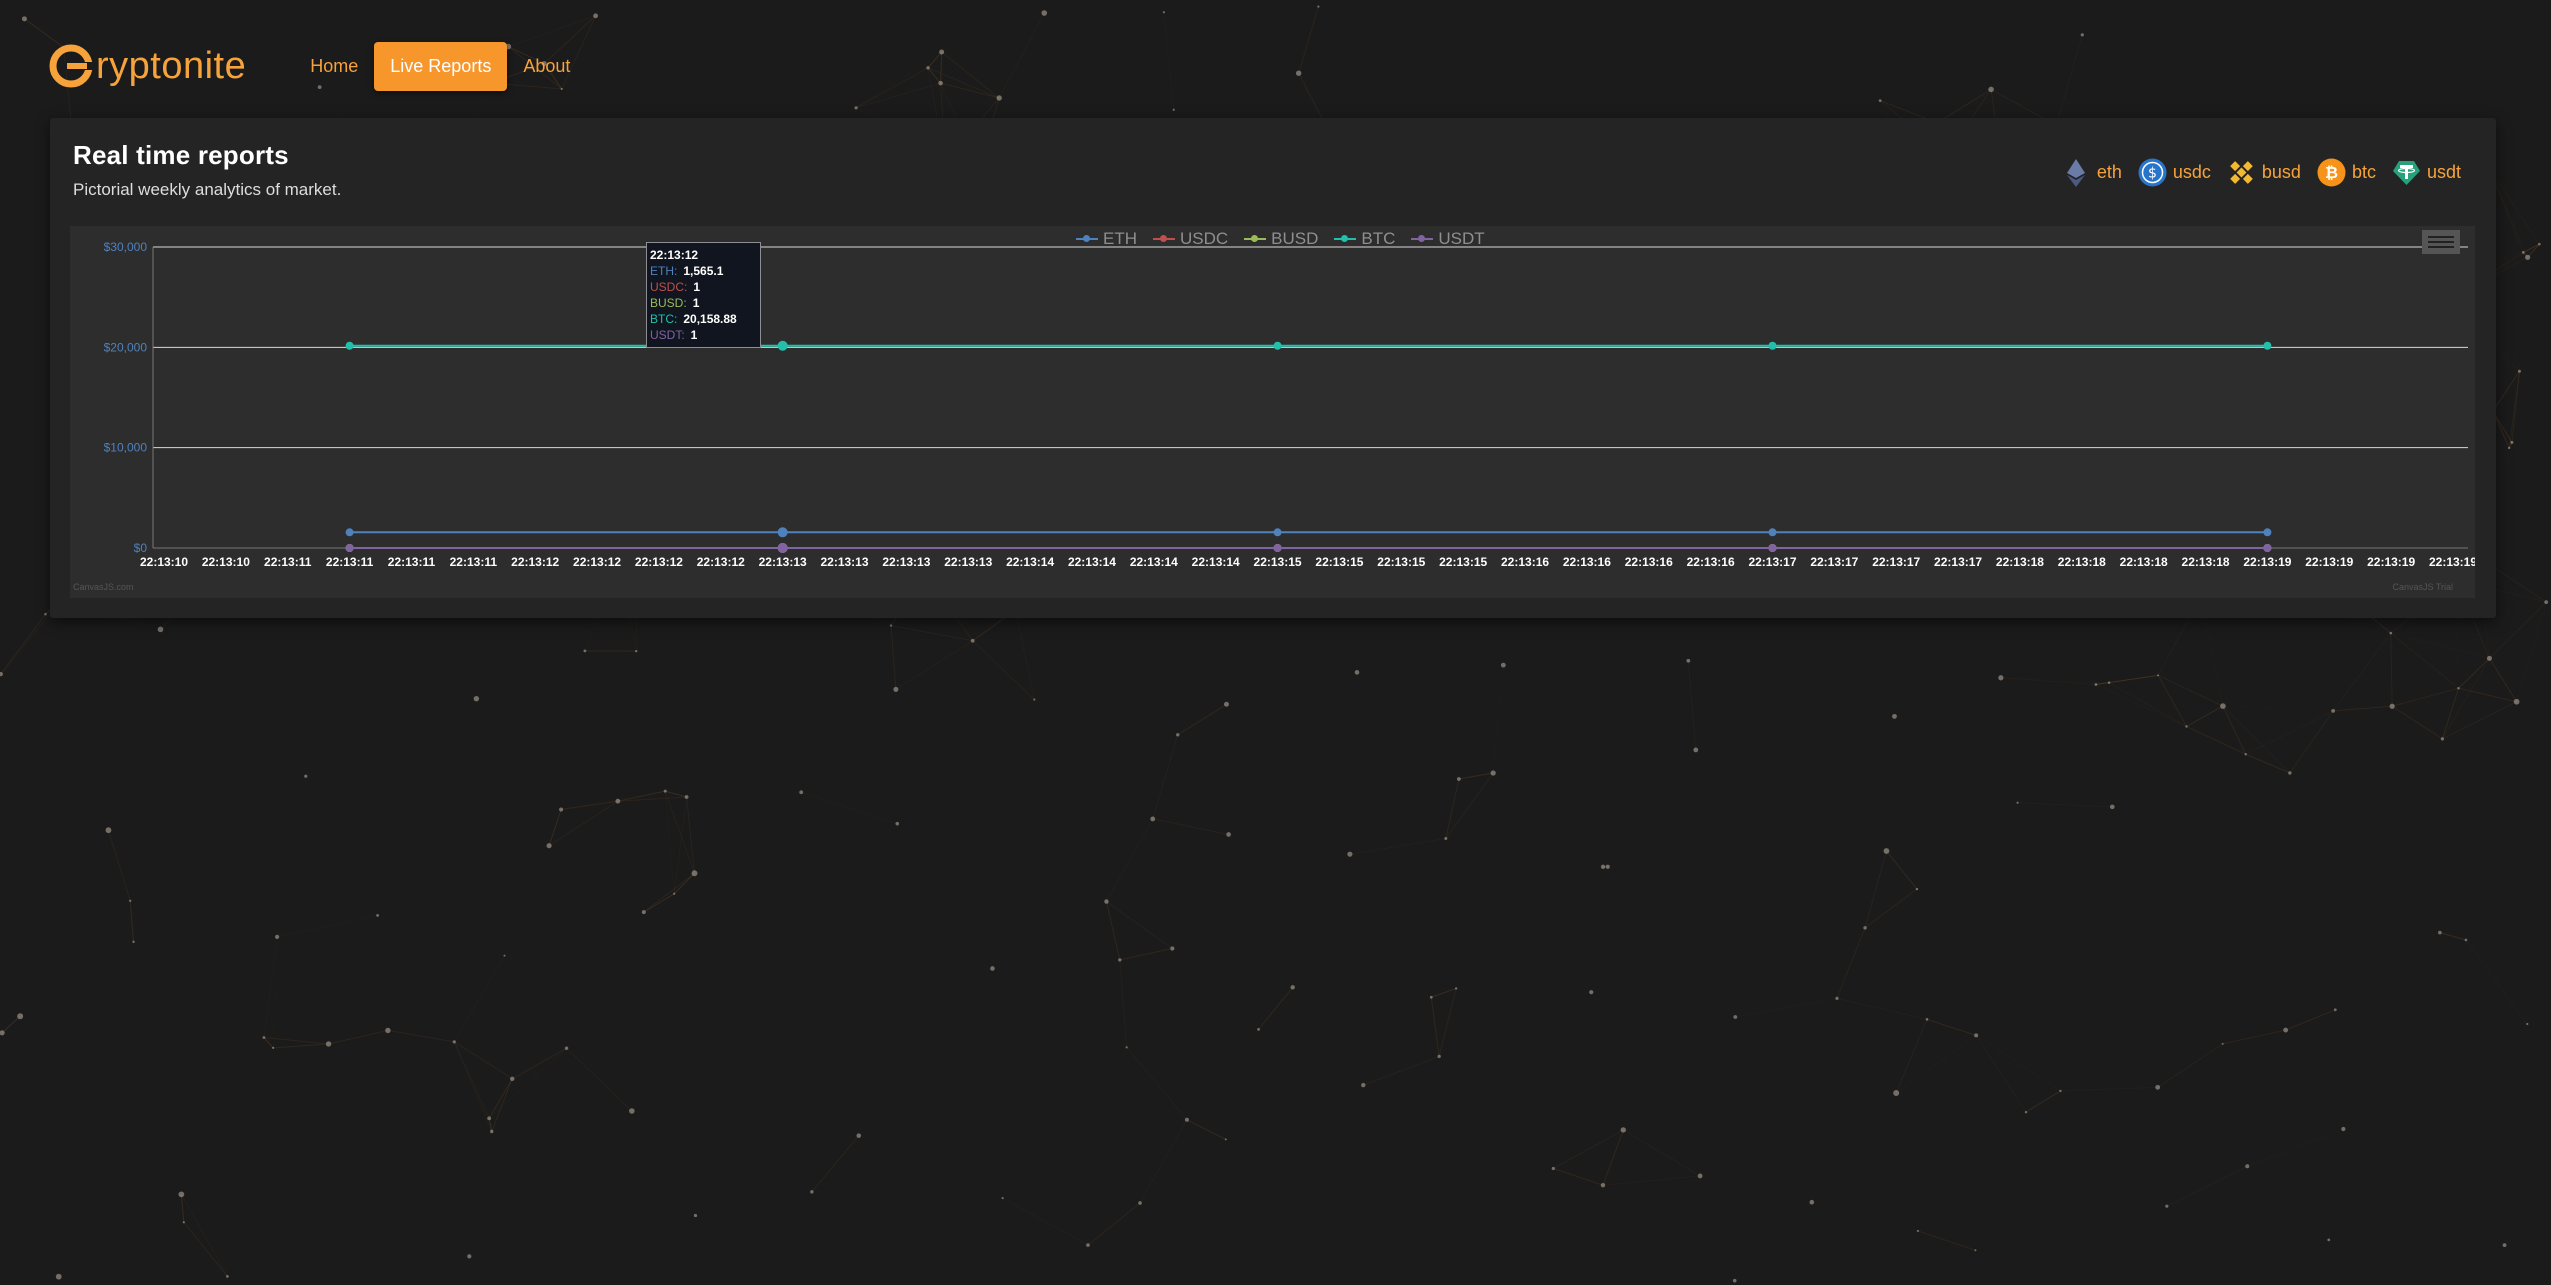  Describe the element at coordinates (2264, 172) in the screenshot. I see `coin-tab-busd: busd` at that location.